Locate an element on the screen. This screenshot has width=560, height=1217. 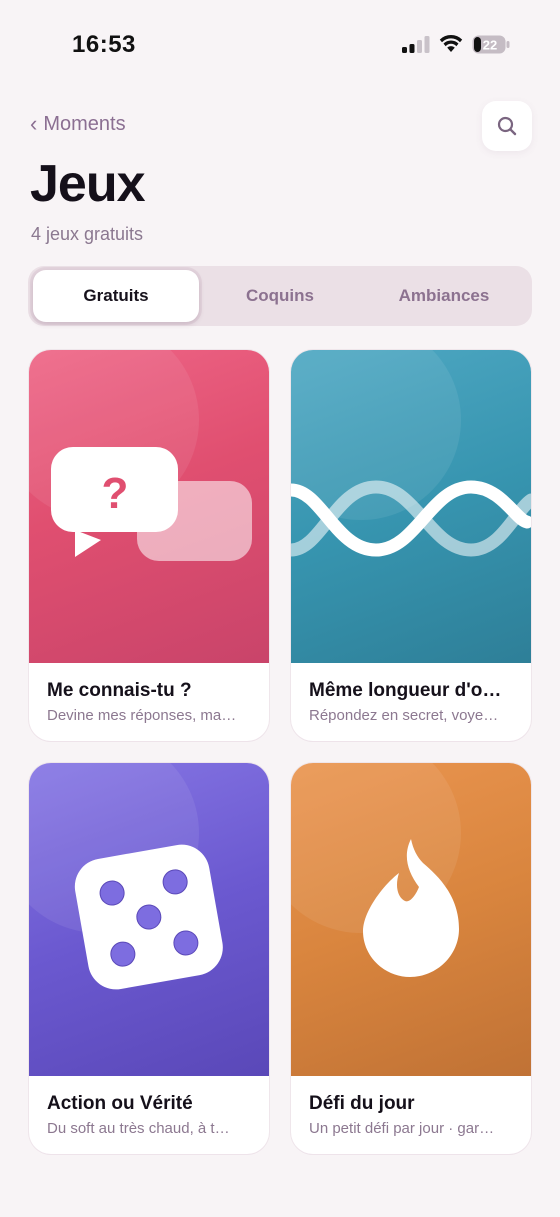
card-title: Défi du jour is located at coordinates (362, 1103).